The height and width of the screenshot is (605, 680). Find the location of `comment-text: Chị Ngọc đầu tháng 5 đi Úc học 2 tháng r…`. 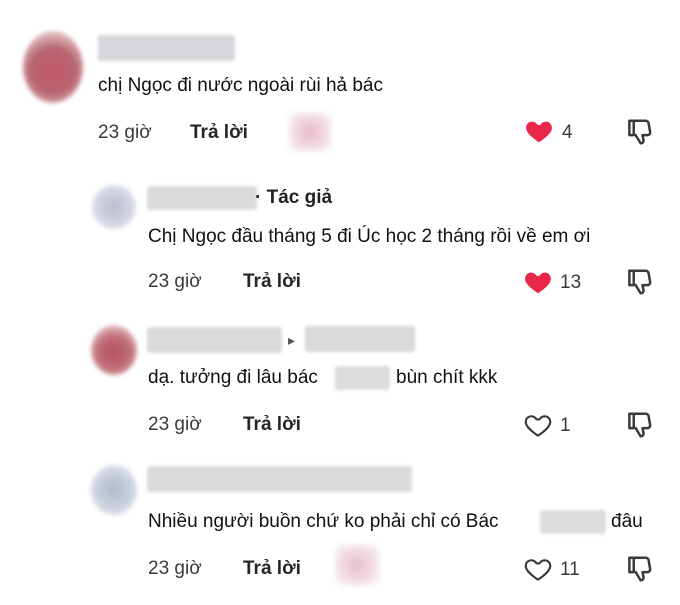

comment-text: Chị Ngọc đầu tháng 5 đi Úc học 2 tháng r… is located at coordinates (369, 236).